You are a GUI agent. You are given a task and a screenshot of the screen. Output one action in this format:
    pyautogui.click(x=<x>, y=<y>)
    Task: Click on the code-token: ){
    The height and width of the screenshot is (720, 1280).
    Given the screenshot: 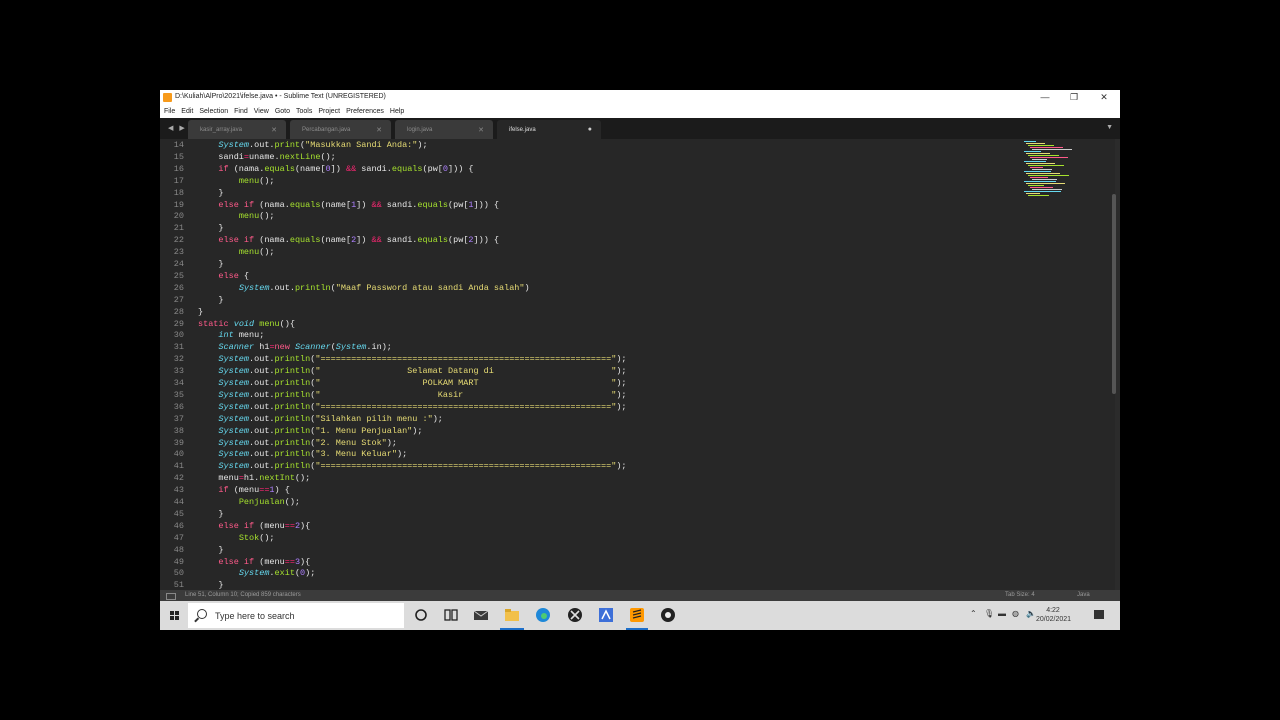 What is the action you would take?
    pyautogui.click(x=305, y=561)
    